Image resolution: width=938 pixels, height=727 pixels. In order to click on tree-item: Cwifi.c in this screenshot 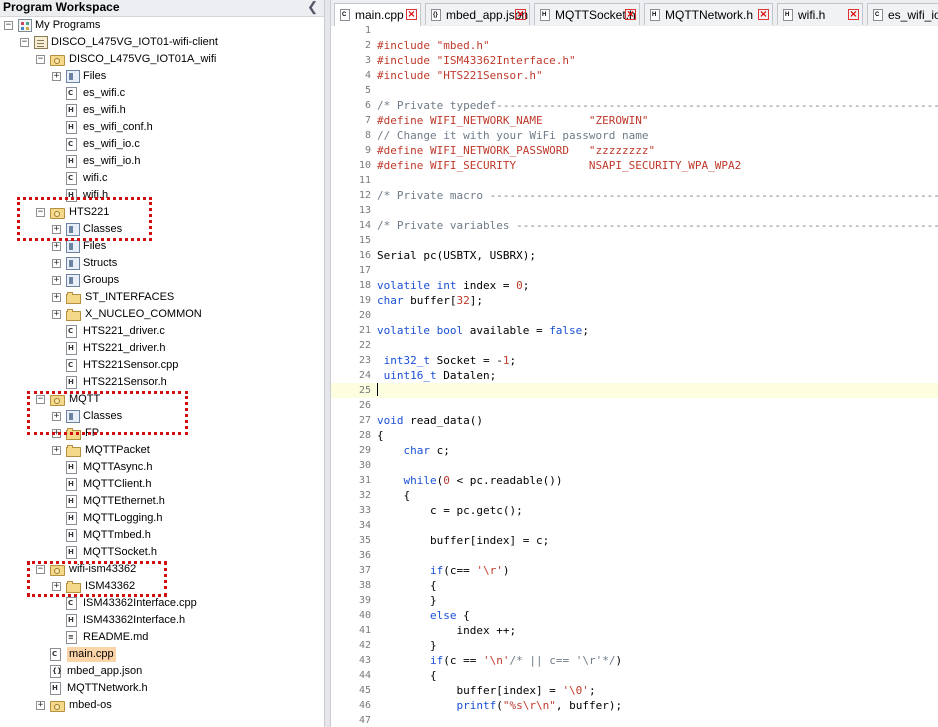, I will do `click(162, 178)`.